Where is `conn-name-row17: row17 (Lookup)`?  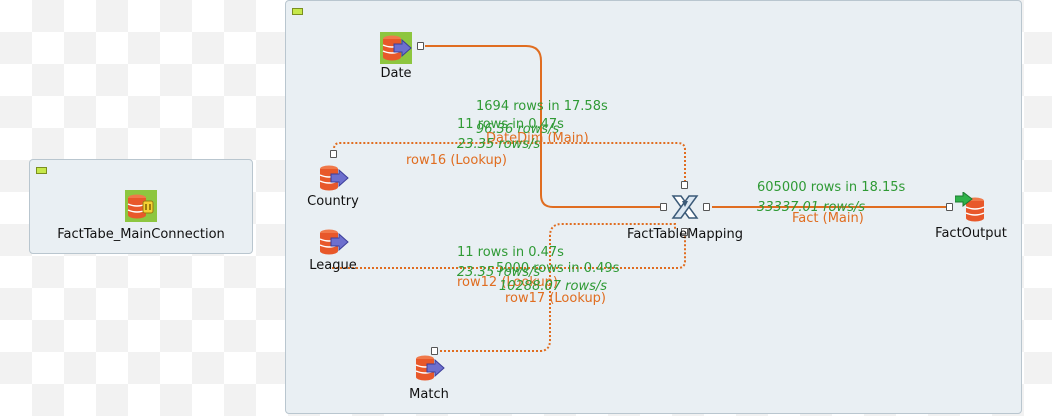 conn-name-row17: row17 (Lookup) is located at coordinates (555, 298).